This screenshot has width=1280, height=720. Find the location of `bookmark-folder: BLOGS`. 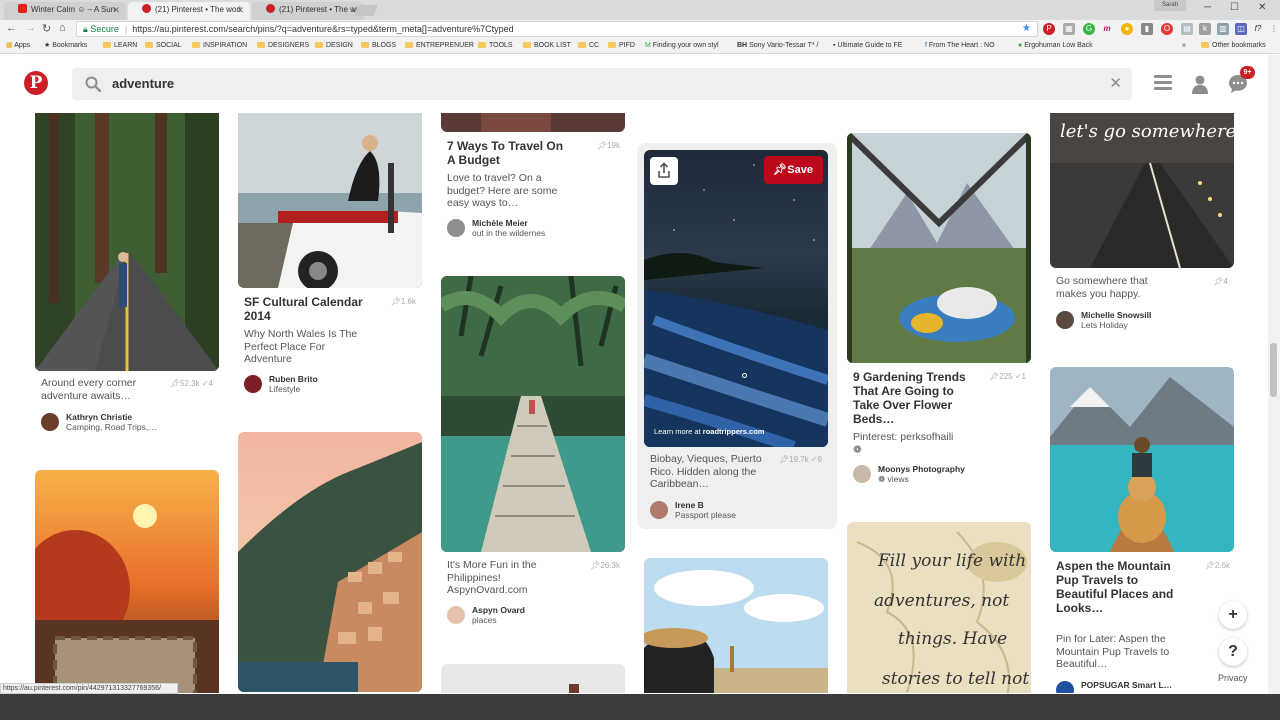

bookmark-folder: BLOGS is located at coordinates (378, 46).